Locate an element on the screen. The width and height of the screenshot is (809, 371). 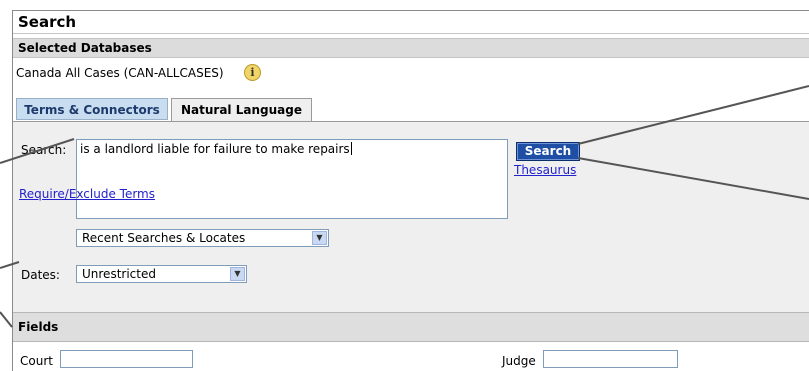
tab-terms-and-connectors: Terms & Connectors is located at coordinates (92, 109).